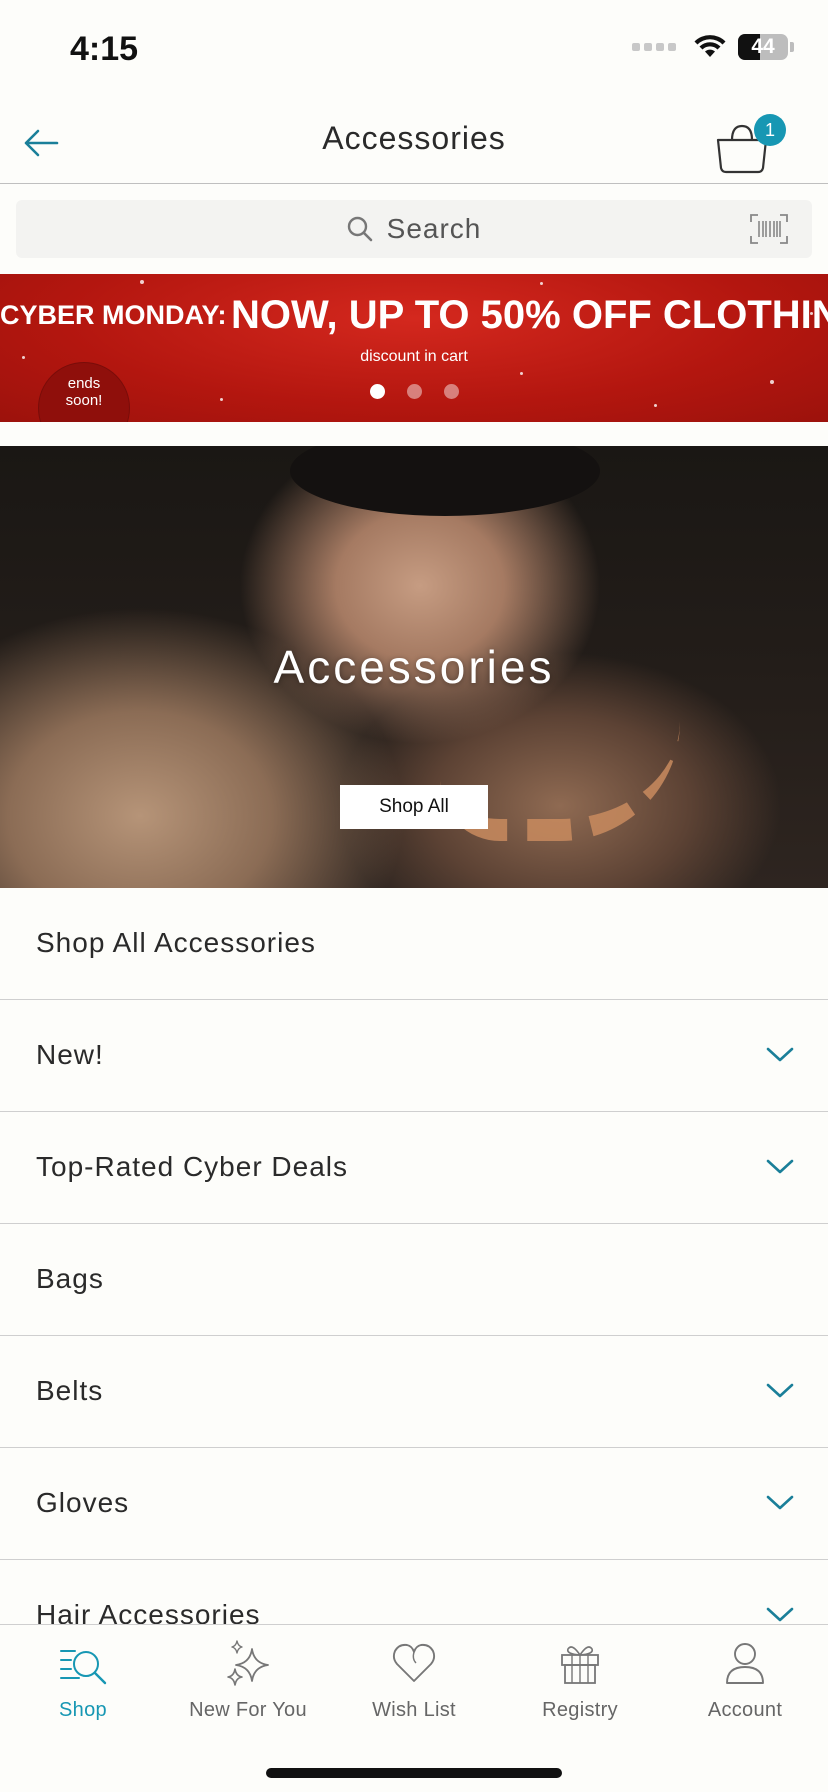 Image resolution: width=828 pixels, height=1792 pixels. Describe the element at coordinates (414, 1773) in the screenshot. I see `home-indicator` at that location.